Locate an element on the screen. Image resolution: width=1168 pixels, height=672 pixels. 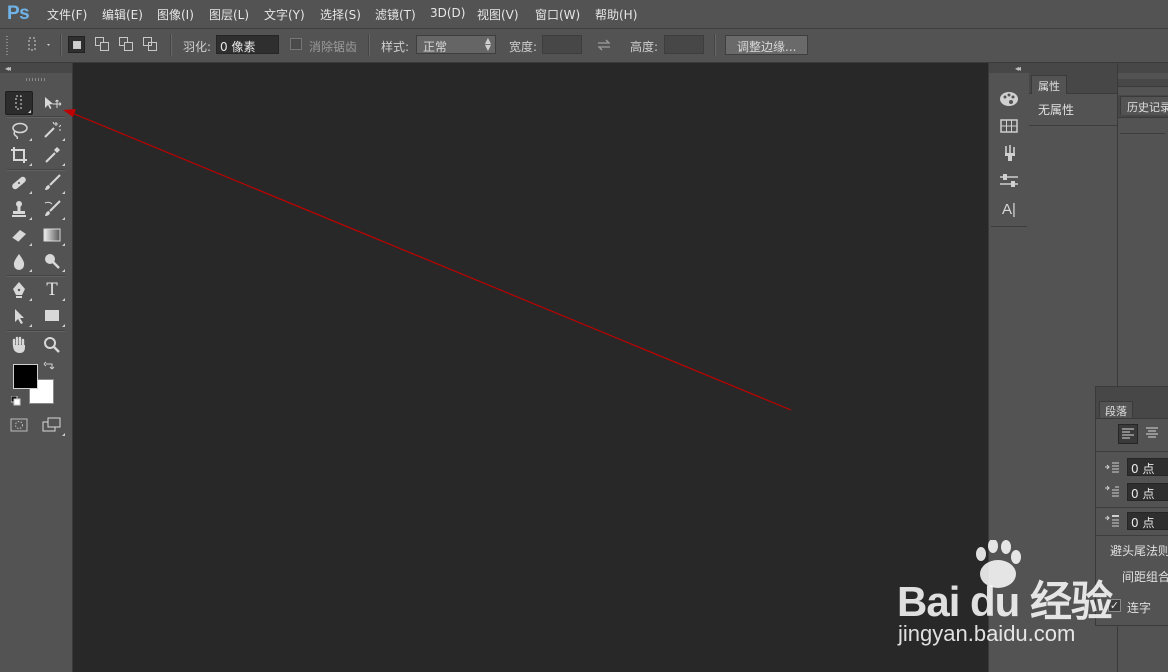
options-grip is located at coordinates (7, 45).